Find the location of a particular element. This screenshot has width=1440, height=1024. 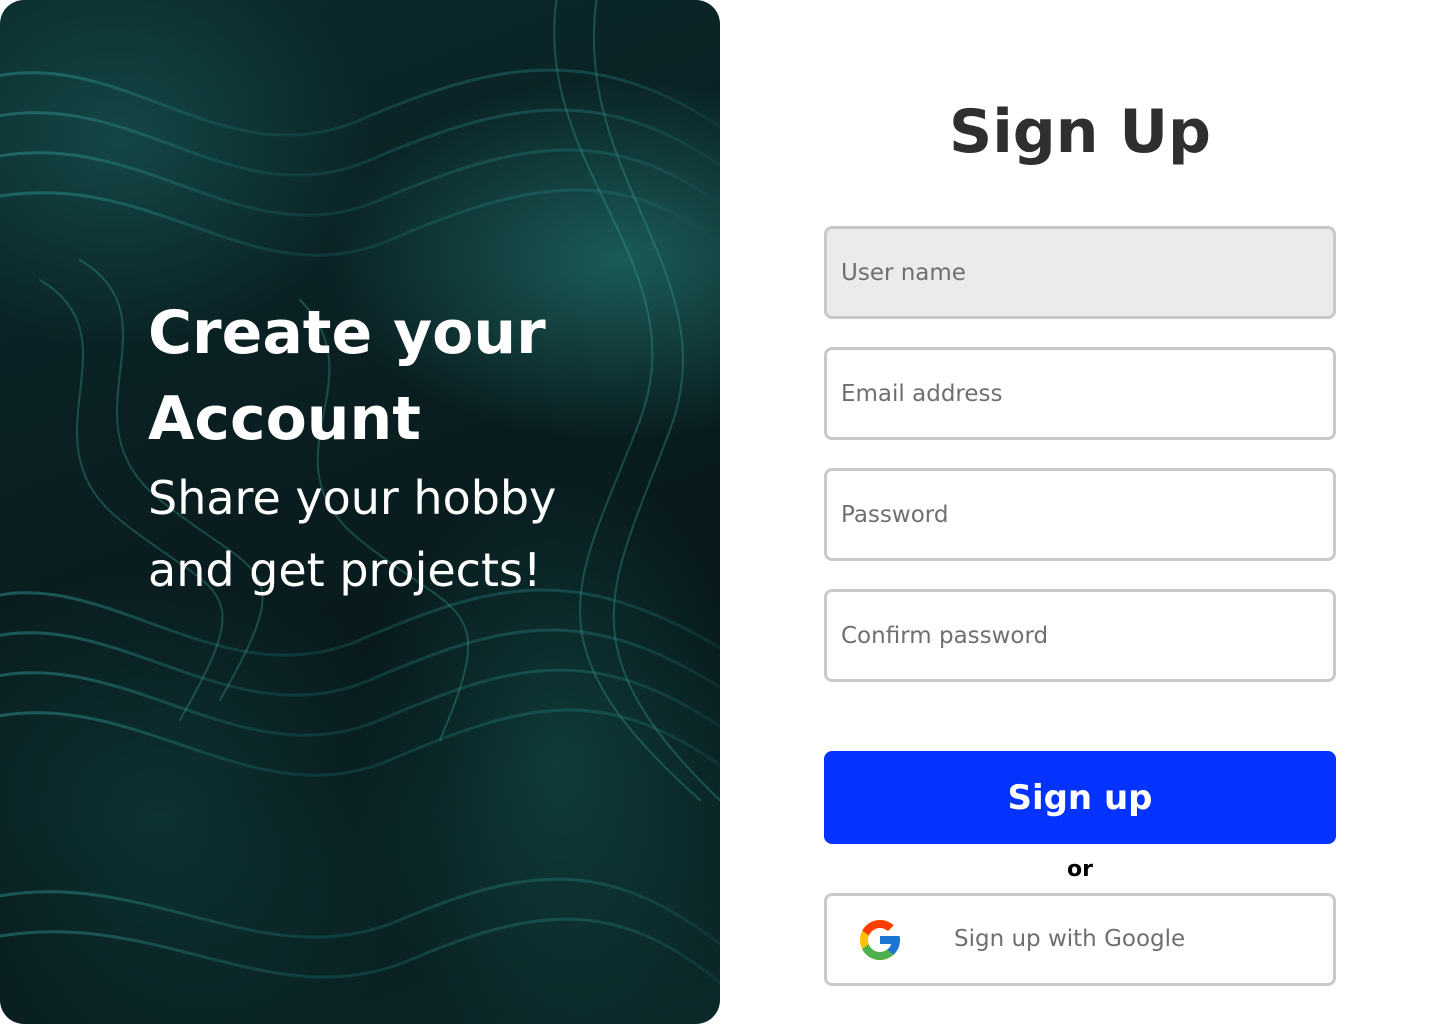

email-input is located at coordinates (1080, 393).